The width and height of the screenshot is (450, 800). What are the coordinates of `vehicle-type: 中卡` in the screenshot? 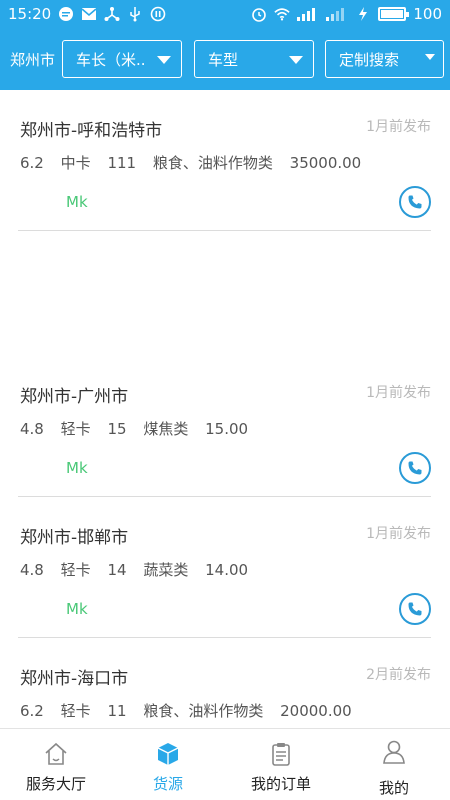 It's located at (75, 163).